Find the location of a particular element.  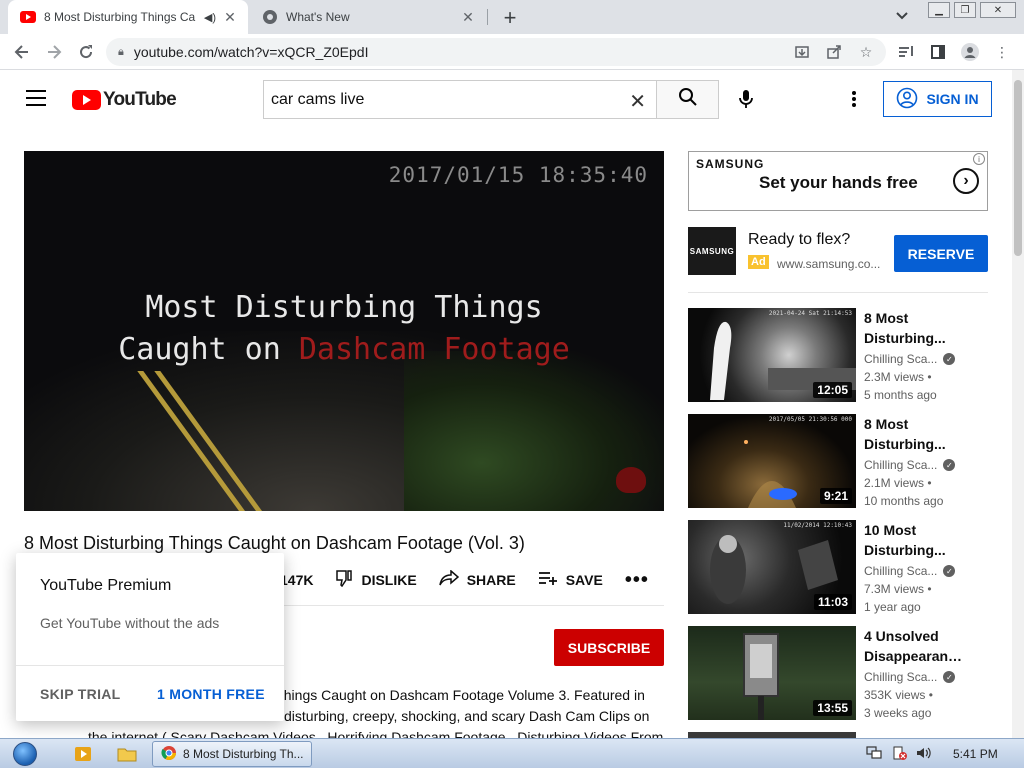

minimize-icon: ▁ is located at coordinates (939, 10).